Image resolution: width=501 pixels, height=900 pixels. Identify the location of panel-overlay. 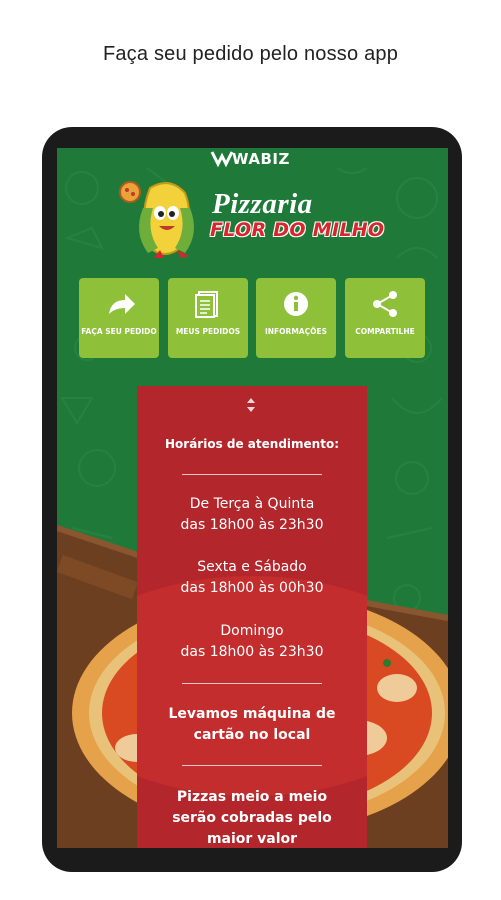
(252, 686).